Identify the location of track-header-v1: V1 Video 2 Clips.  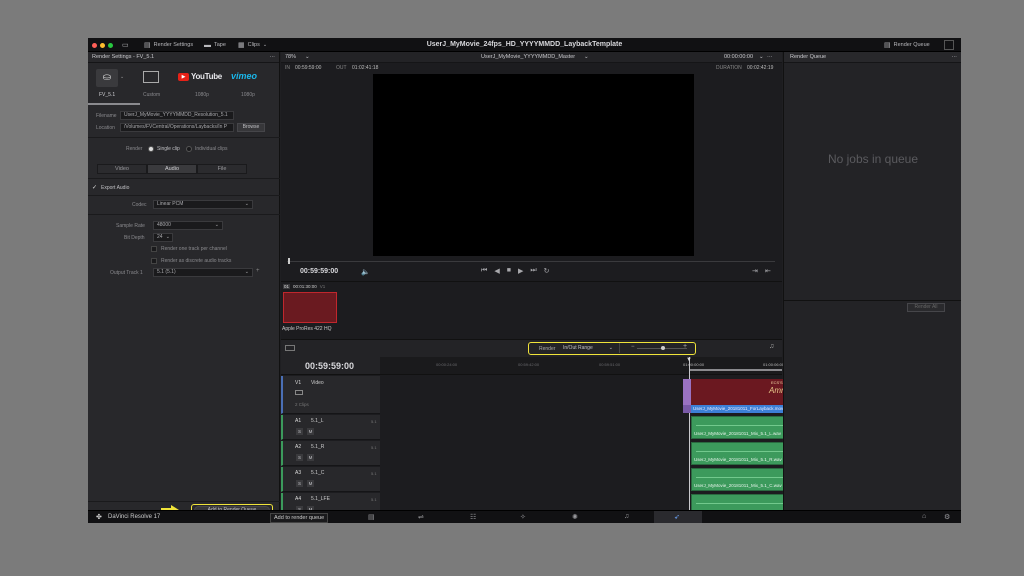
(330, 395).